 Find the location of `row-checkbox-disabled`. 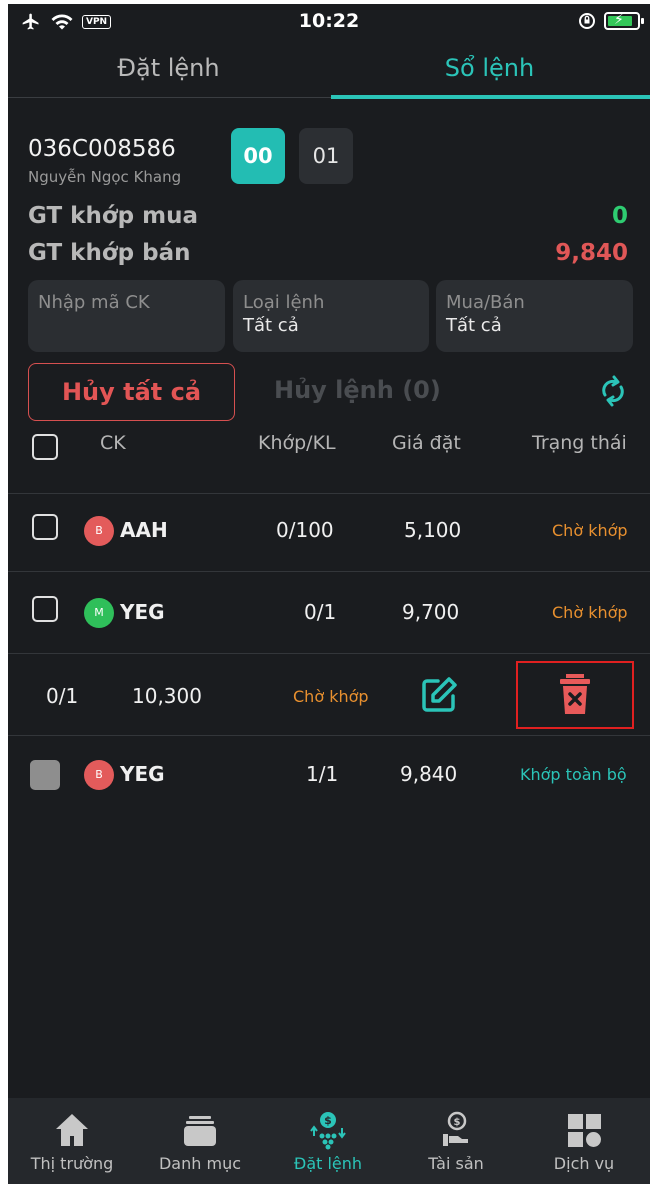

row-checkbox-disabled is located at coordinates (45, 775).